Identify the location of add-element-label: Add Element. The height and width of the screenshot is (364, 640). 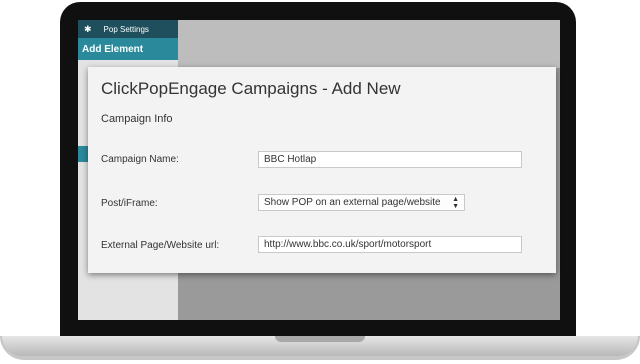
(113, 49).